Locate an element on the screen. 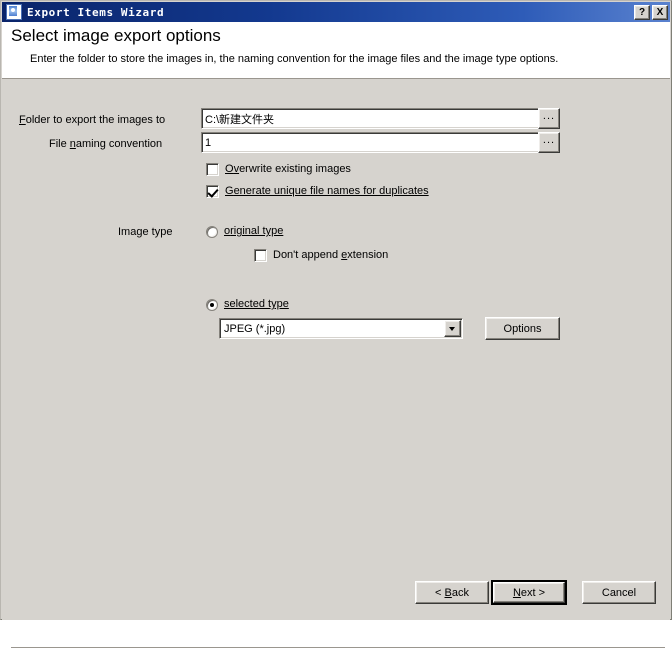  overwrite-accel-o: O is located at coordinates (229, 169).